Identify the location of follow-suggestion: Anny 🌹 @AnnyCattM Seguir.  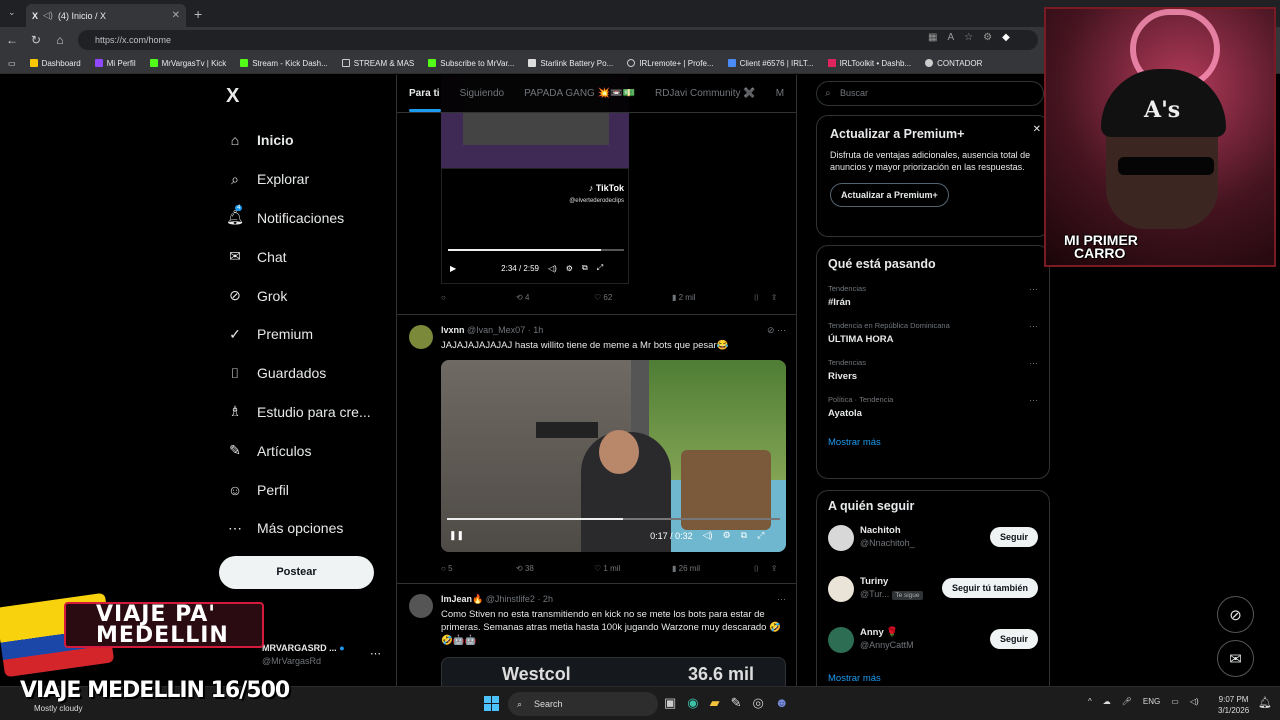
(933, 644).